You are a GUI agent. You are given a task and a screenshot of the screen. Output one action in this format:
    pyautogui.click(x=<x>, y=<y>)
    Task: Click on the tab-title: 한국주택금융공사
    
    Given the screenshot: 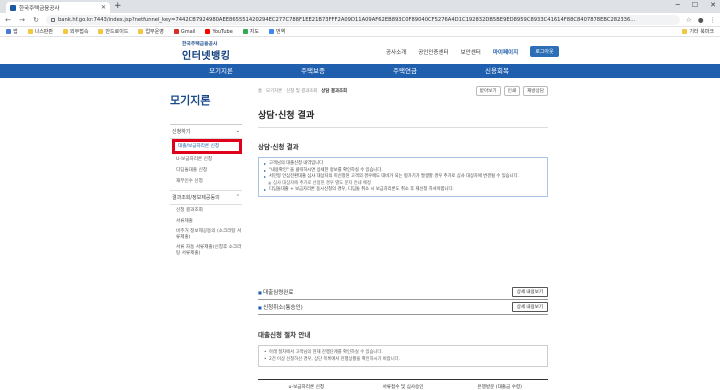 What is the action you would take?
    pyautogui.click(x=39, y=8)
    